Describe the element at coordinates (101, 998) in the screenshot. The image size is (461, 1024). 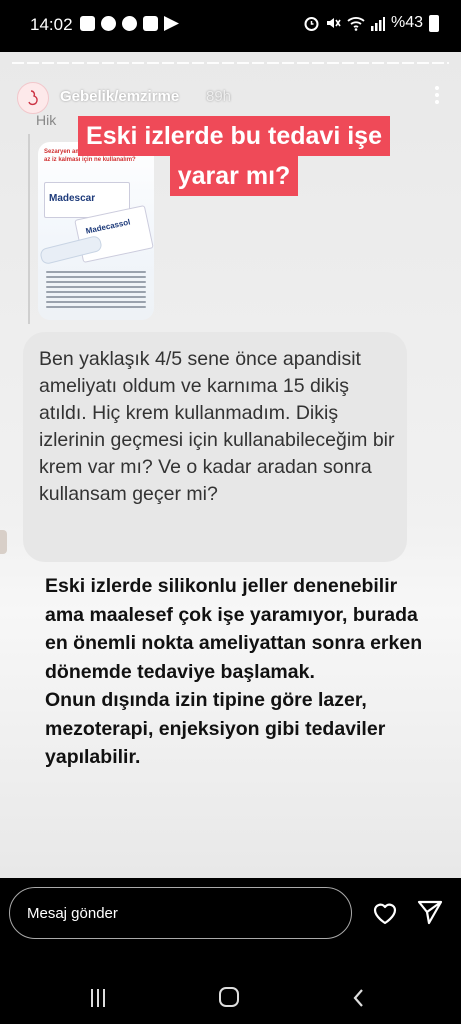
I see `recent-apps-icon` at that location.